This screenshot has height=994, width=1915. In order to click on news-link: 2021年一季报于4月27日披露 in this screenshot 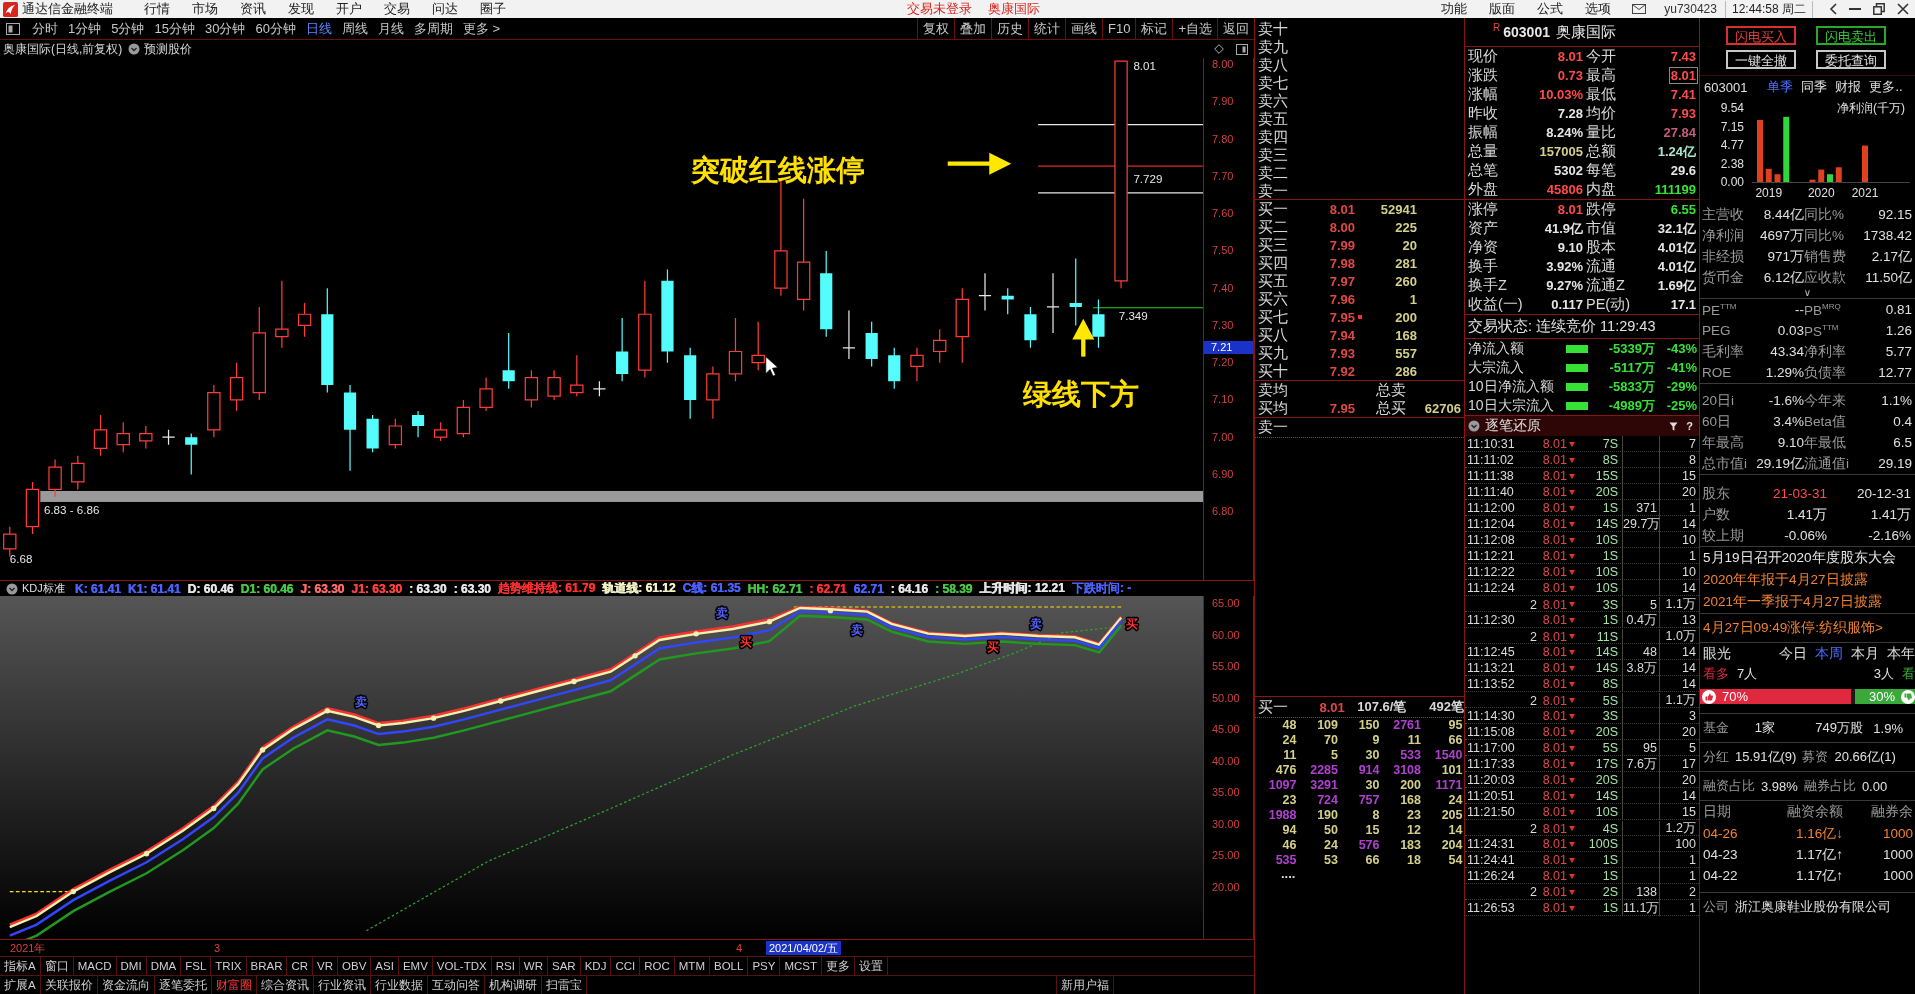, I will do `click(1792, 602)`.